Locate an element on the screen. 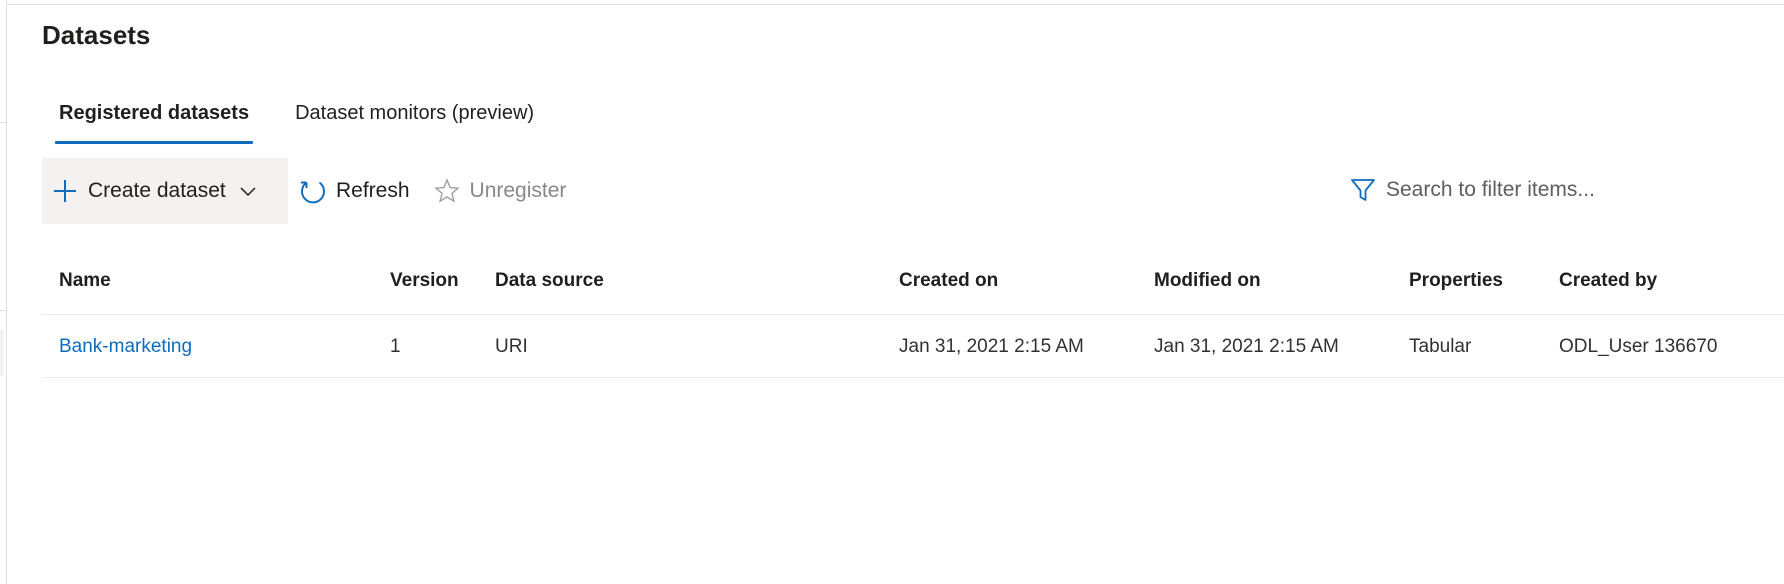 This screenshot has width=1784, height=584. column-header-version: Version is located at coordinates (424, 283).